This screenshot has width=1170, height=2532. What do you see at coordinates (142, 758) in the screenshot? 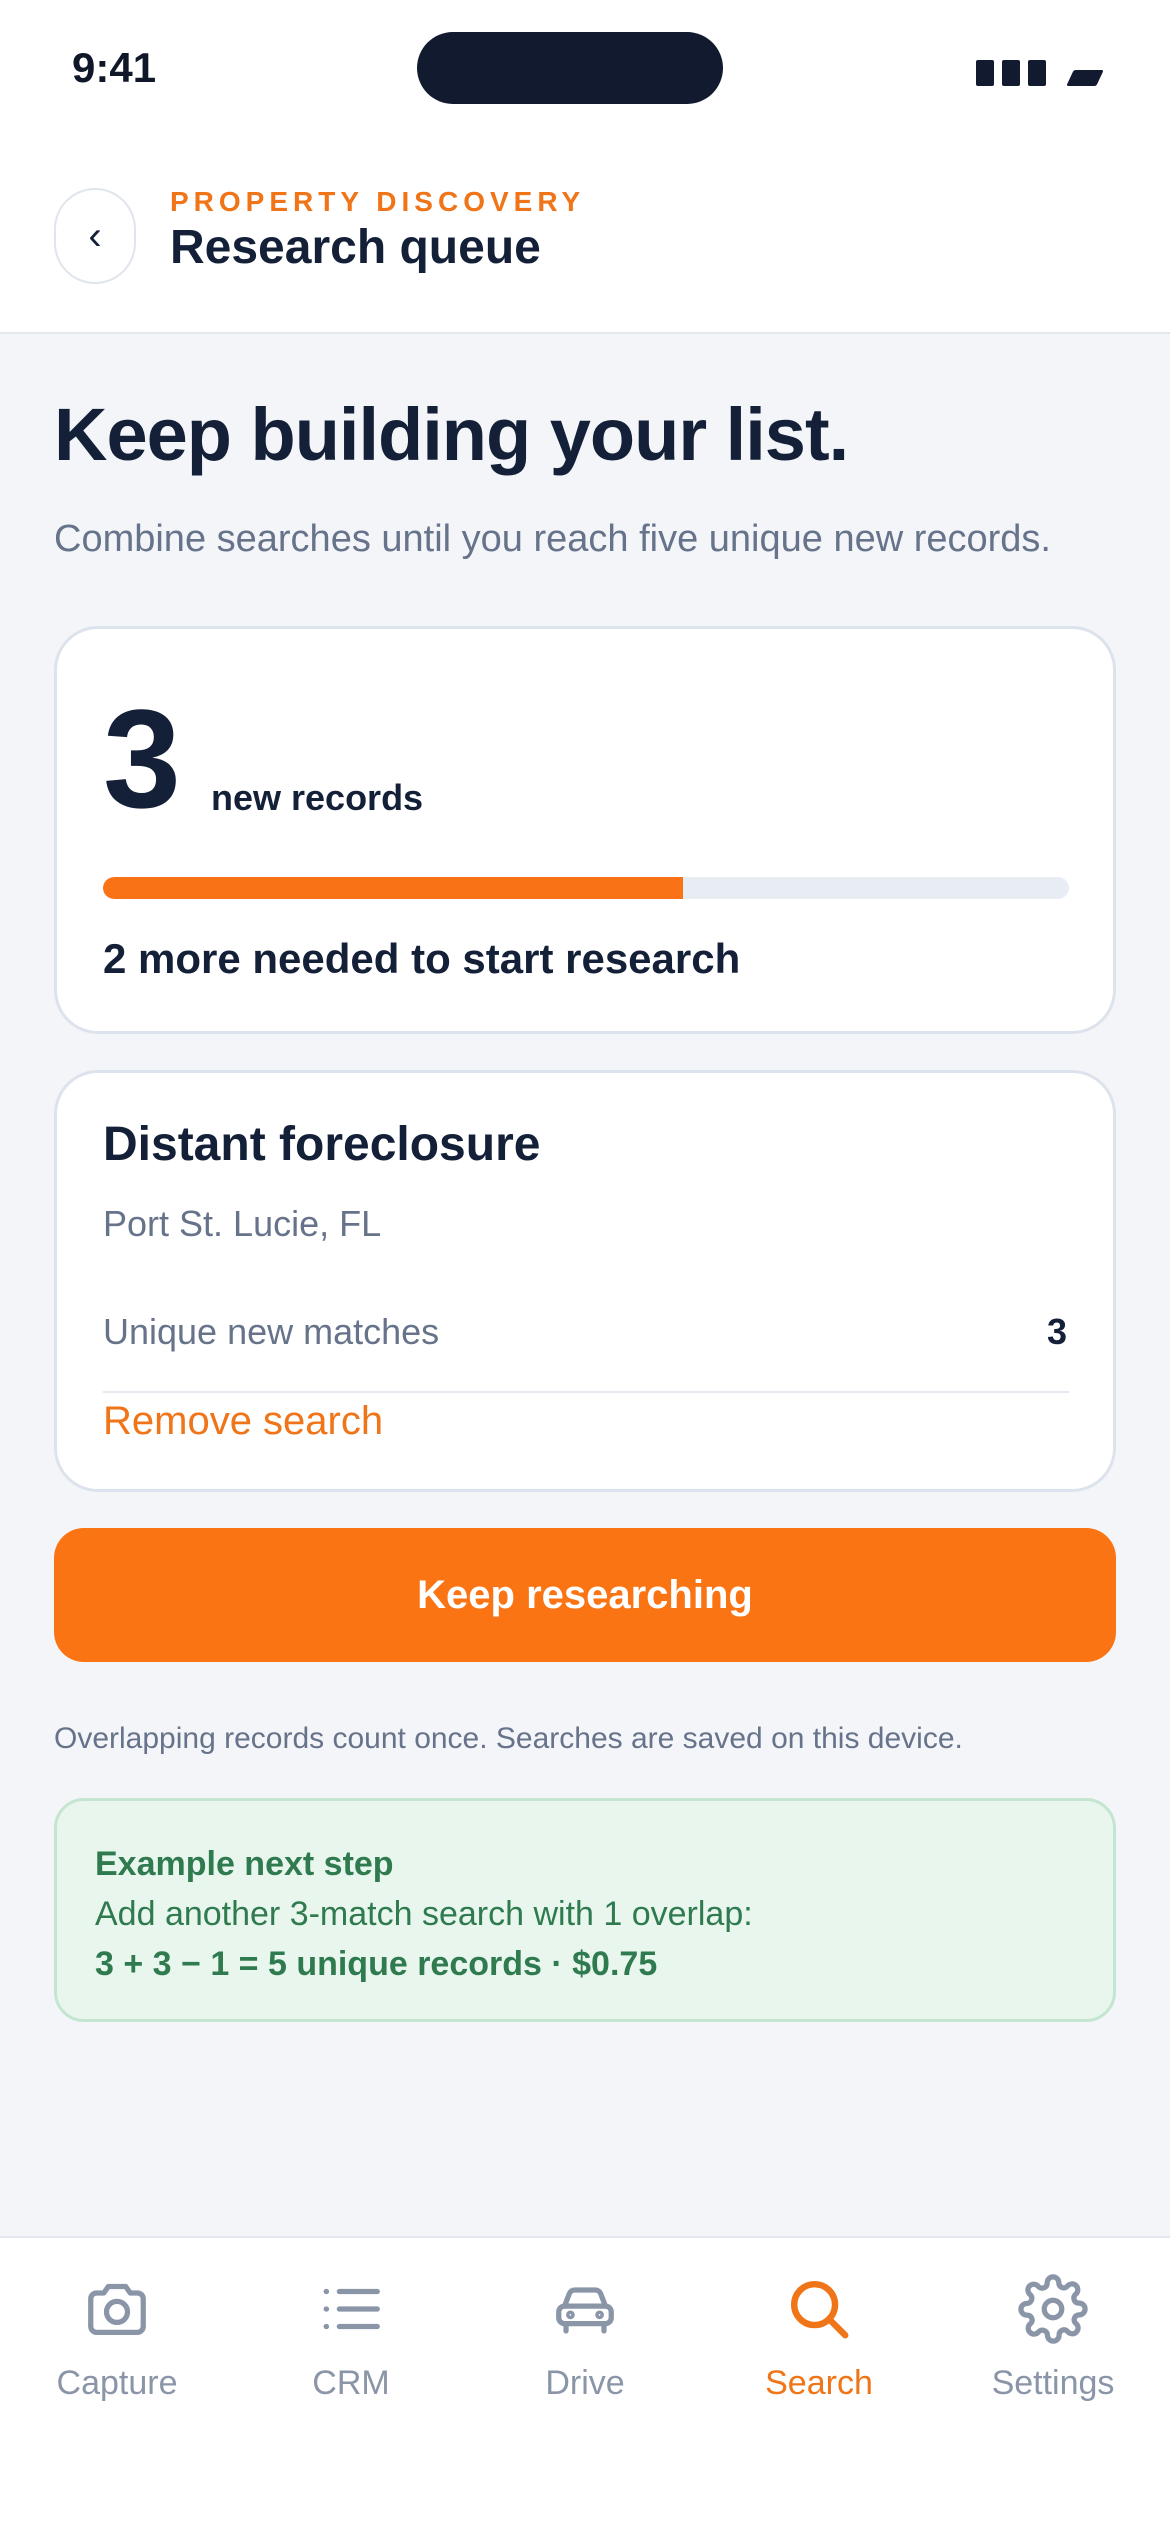
I see `record-count: 3` at bounding box center [142, 758].